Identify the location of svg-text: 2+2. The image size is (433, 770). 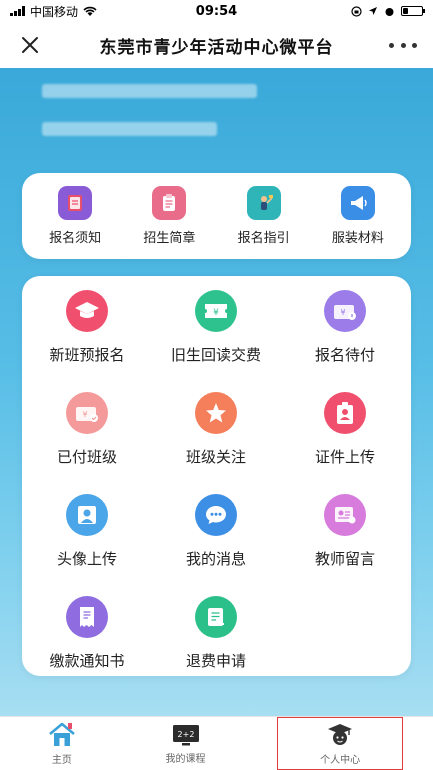
(185, 734).